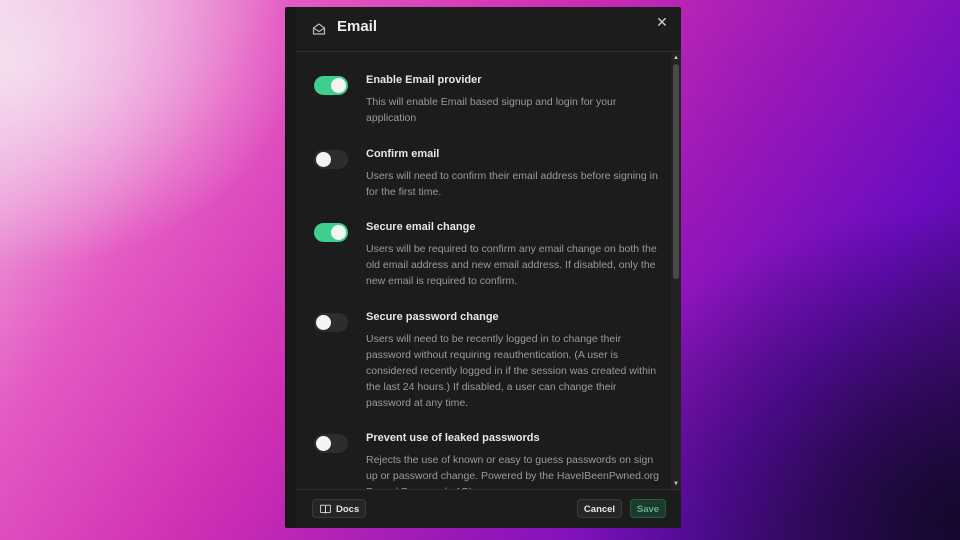 The image size is (960, 540). I want to click on panel-header: Email ✕, so click(488, 29).